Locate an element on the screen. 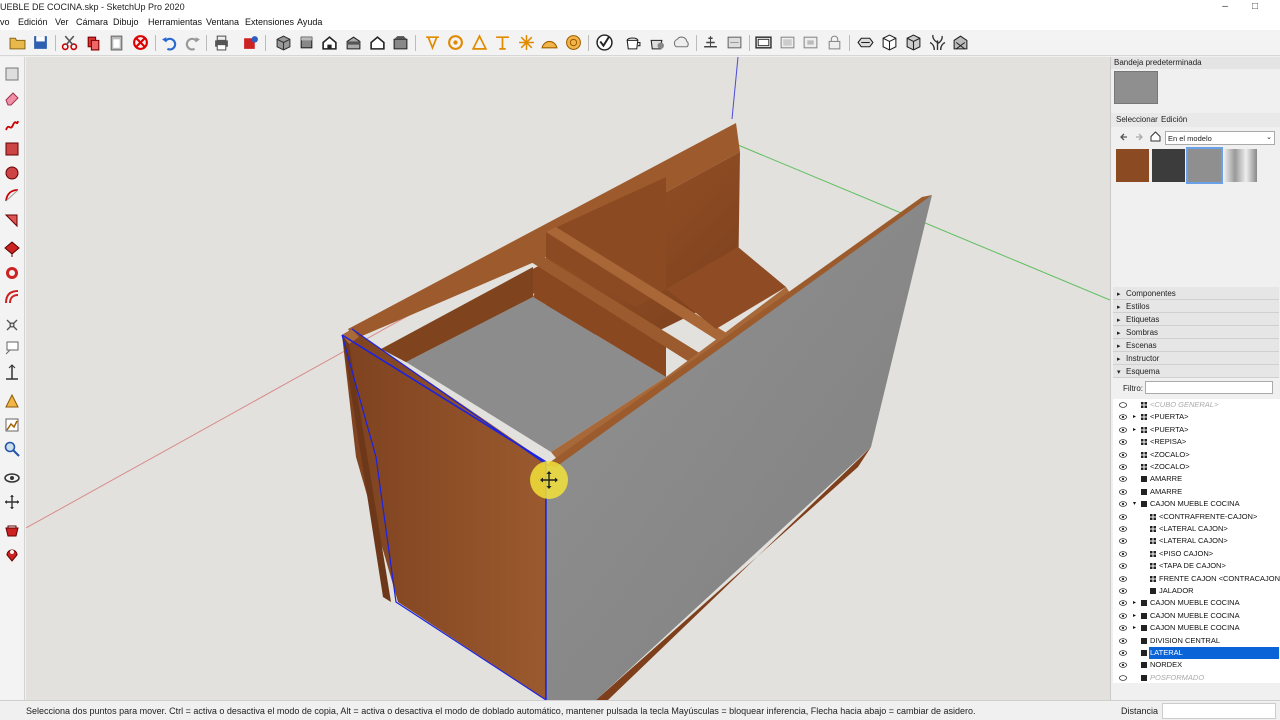 This screenshot has width=1280, height=720. drape-icon is located at coordinates (834, 42).